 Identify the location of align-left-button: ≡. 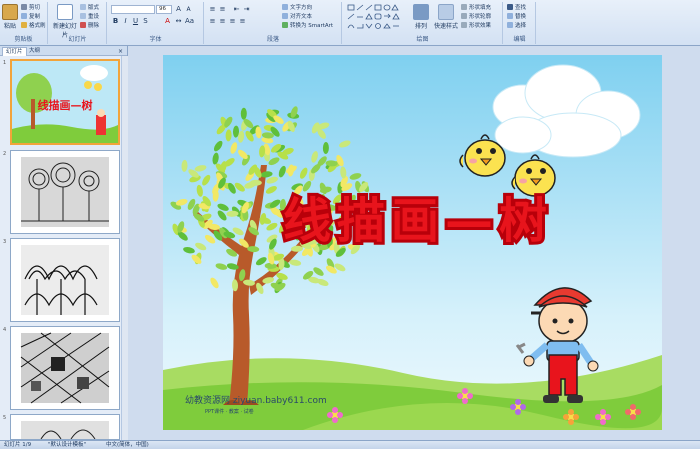
(212, 21).